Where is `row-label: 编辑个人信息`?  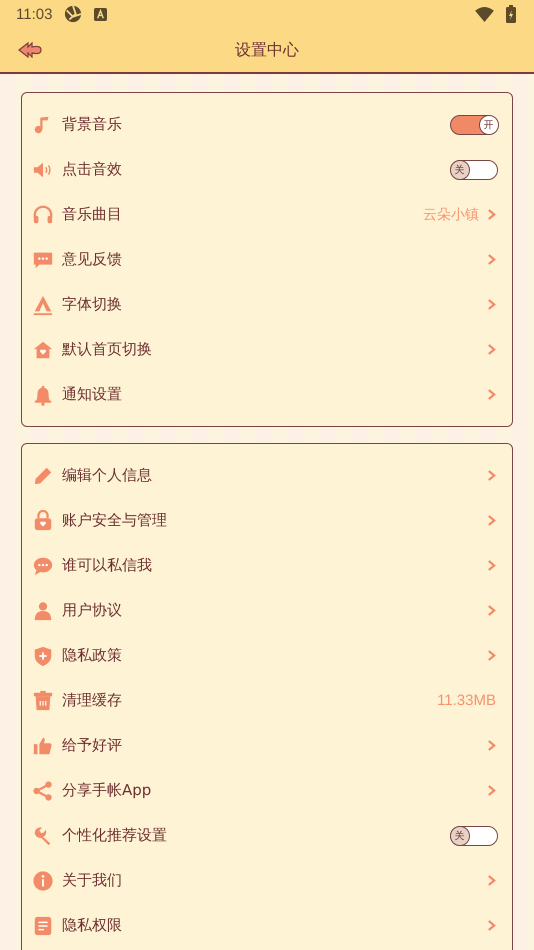
row-label: 编辑个人信息 is located at coordinates (107, 475).